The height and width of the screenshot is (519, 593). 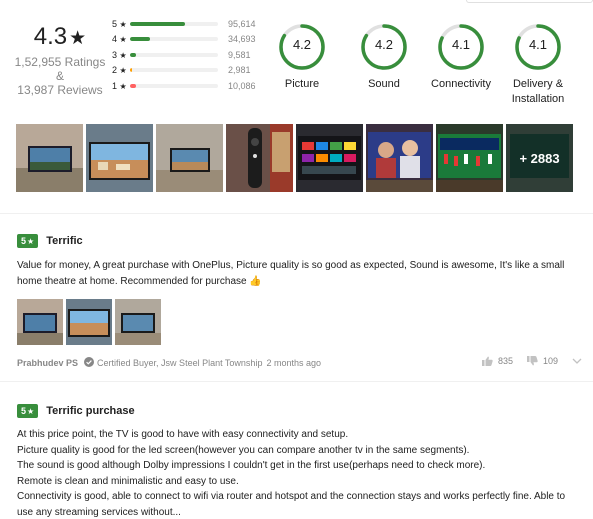 What do you see at coordinates (384, 57) in the screenshot?
I see `aspect-sound: 4.2 Sound` at bounding box center [384, 57].